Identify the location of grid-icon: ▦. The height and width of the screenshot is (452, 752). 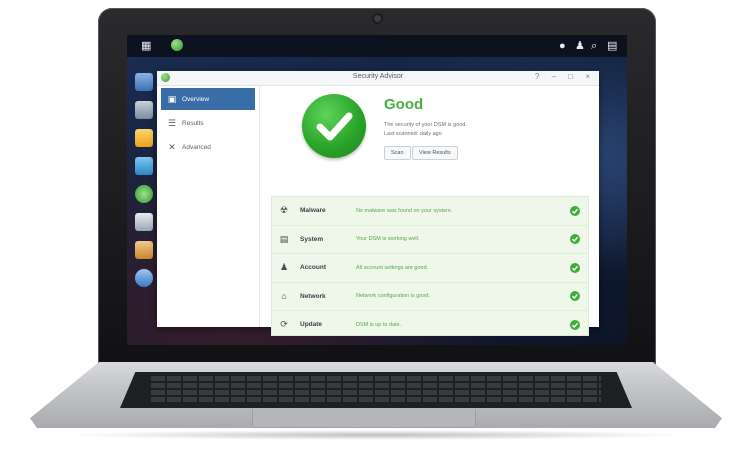
(146, 46).